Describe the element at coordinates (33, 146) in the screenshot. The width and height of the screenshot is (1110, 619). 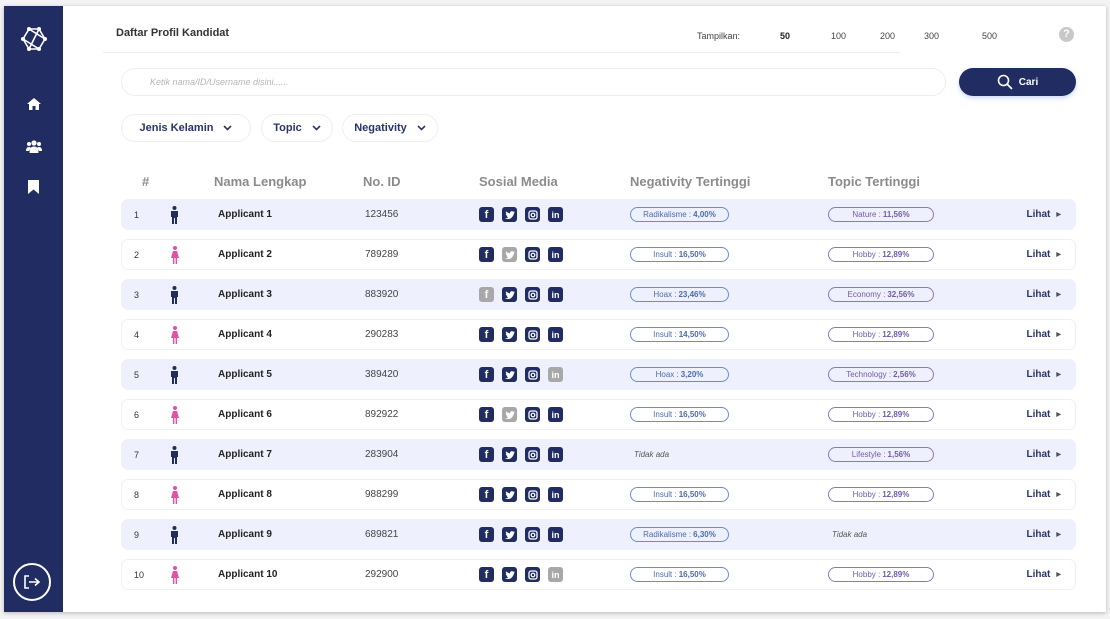
I see `users-icon` at that location.